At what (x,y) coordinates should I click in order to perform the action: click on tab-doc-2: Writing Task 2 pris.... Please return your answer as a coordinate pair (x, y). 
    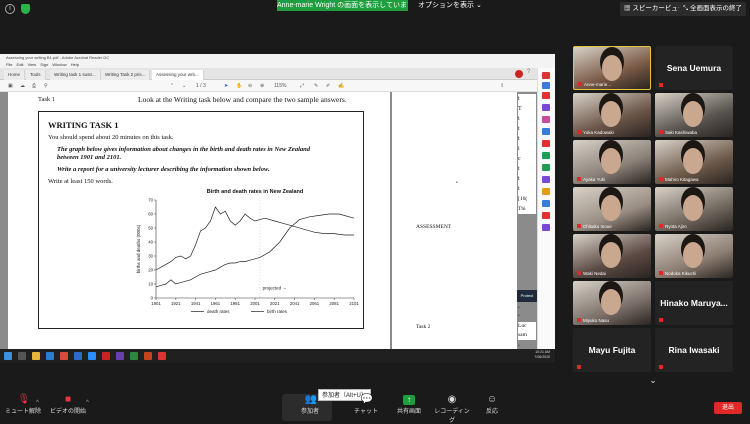
    Looking at the image, I should click on (126, 75).